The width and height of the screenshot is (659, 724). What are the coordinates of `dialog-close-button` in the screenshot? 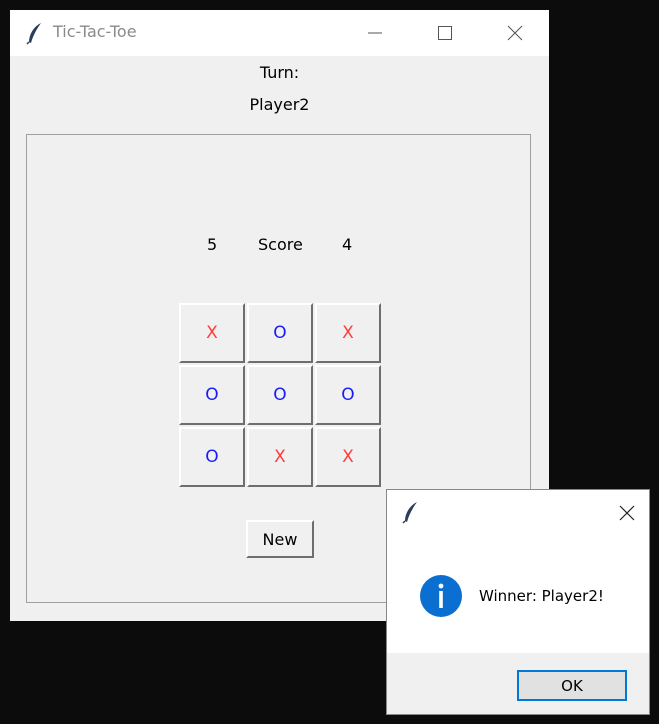 It's located at (627, 513).